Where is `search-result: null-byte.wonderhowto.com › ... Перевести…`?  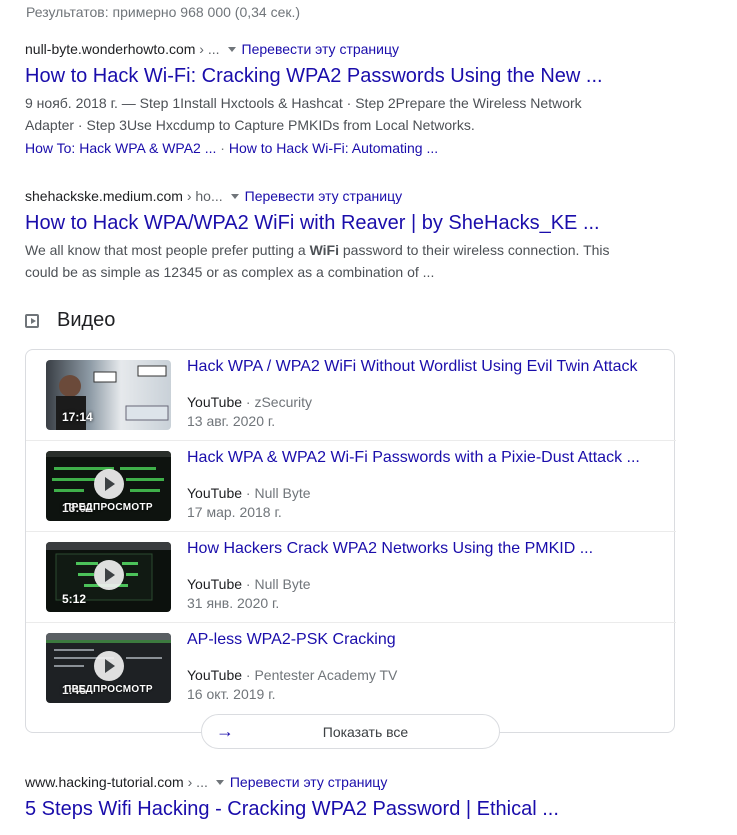
search-result: null-byte.wonderhowto.com › ... Перевести… is located at coordinates (335, 99).